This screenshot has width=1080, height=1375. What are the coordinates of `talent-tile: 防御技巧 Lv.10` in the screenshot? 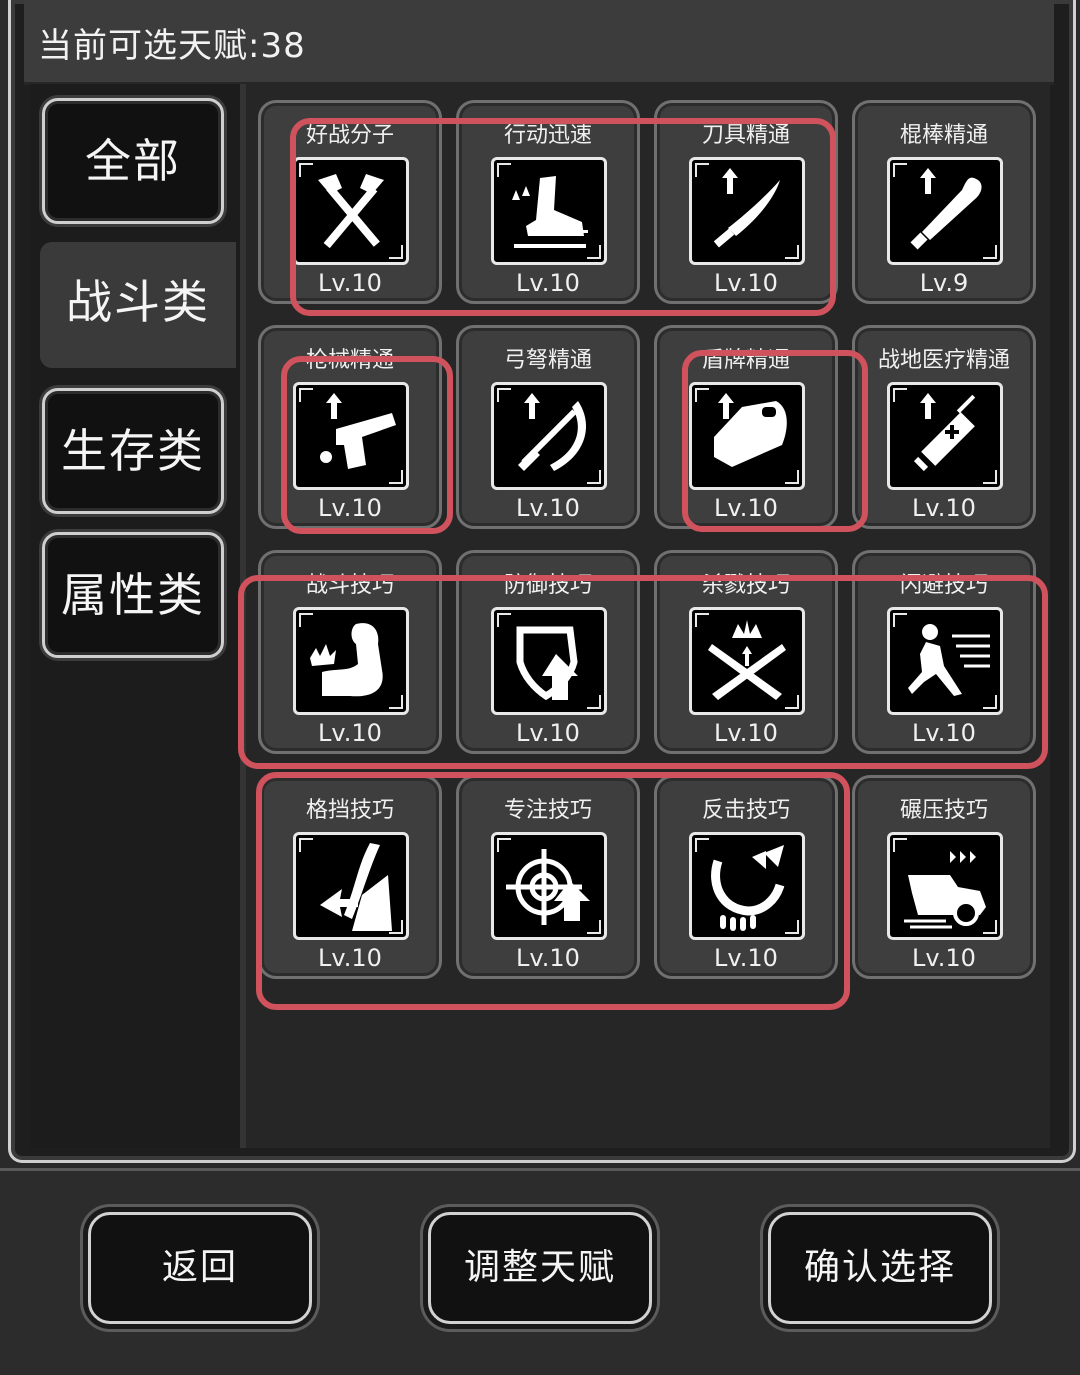 It's located at (548, 652).